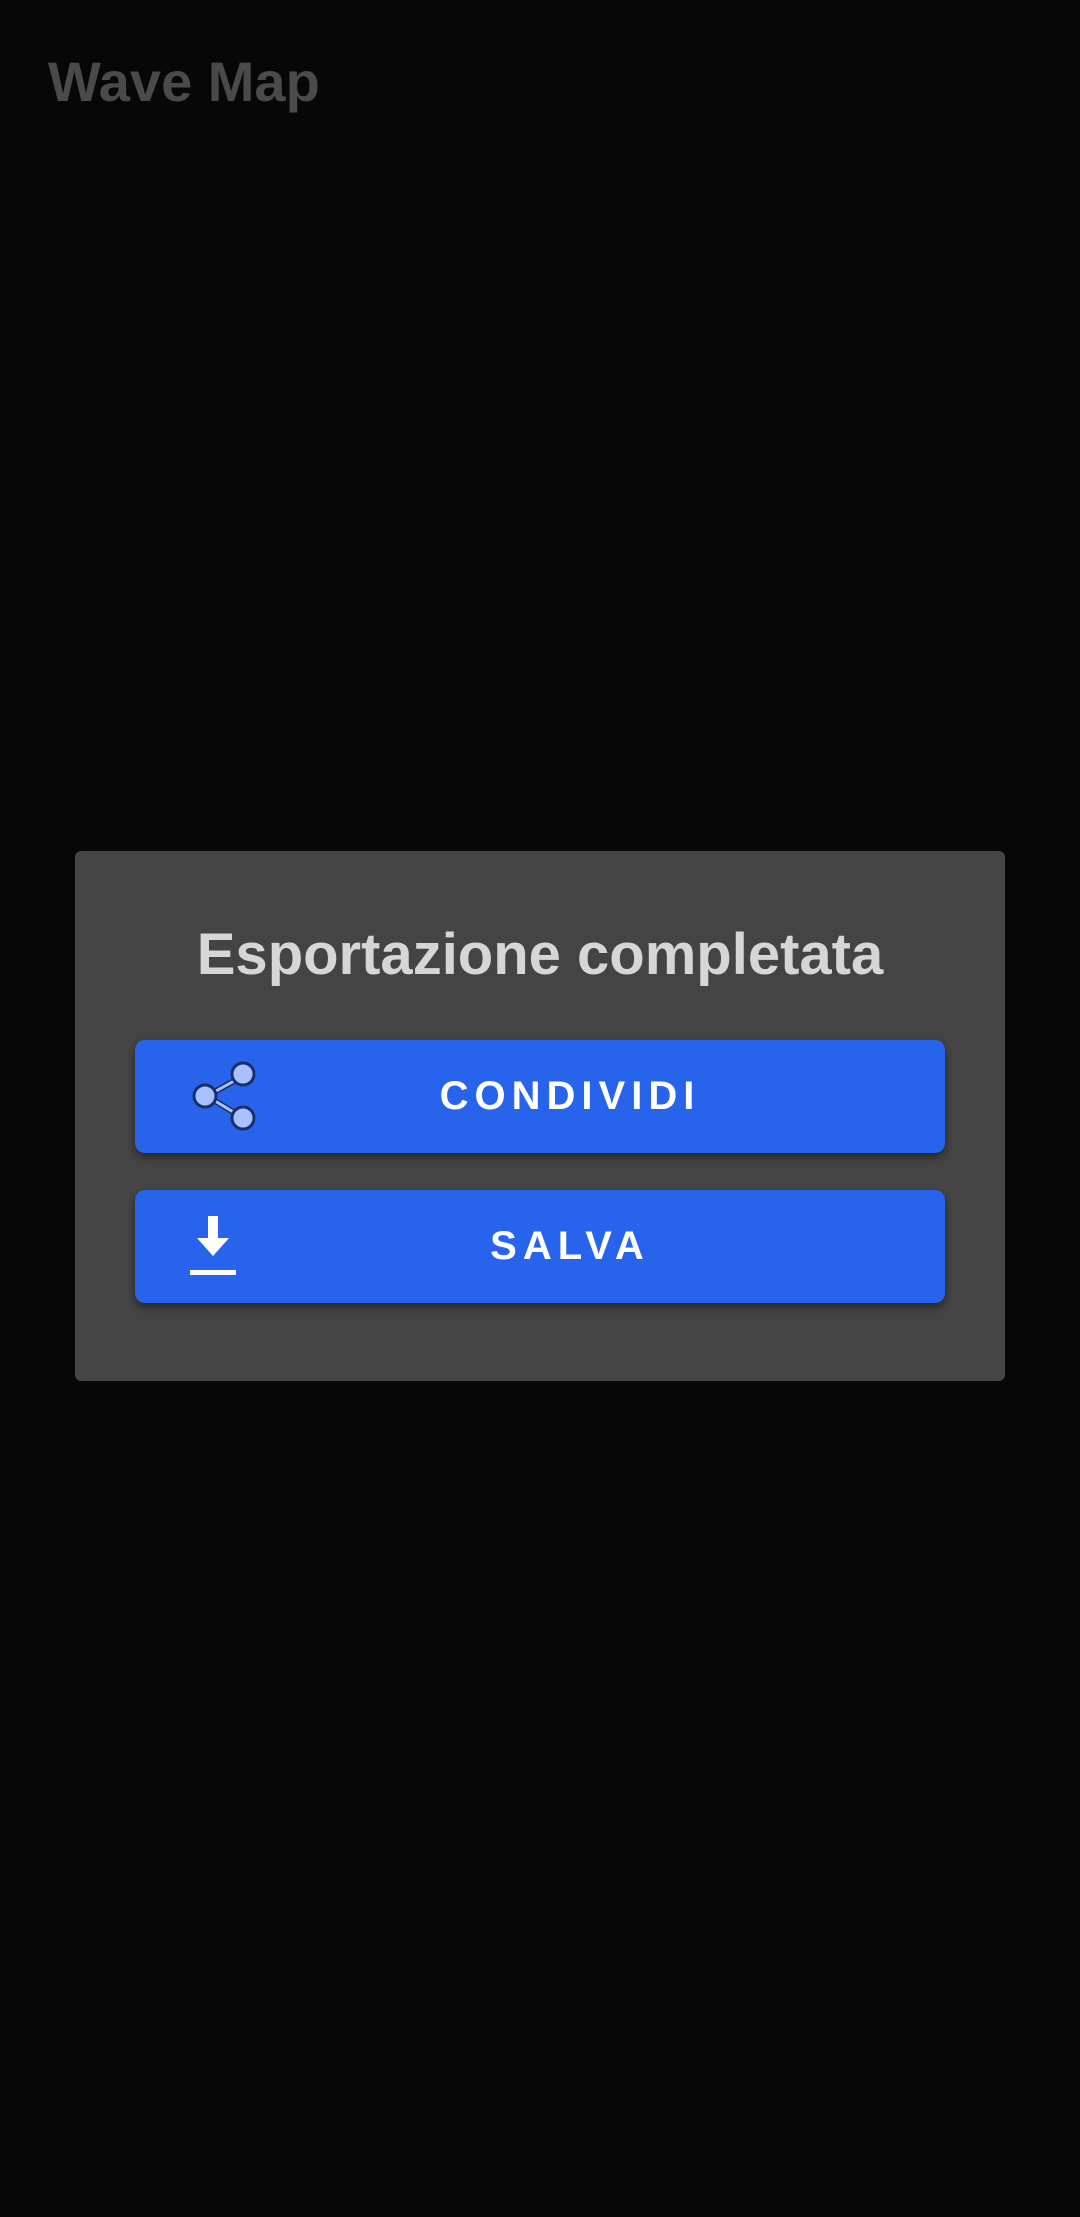 This screenshot has height=2217, width=1080. I want to click on save-button-label: SALVA, so click(570, 1246).